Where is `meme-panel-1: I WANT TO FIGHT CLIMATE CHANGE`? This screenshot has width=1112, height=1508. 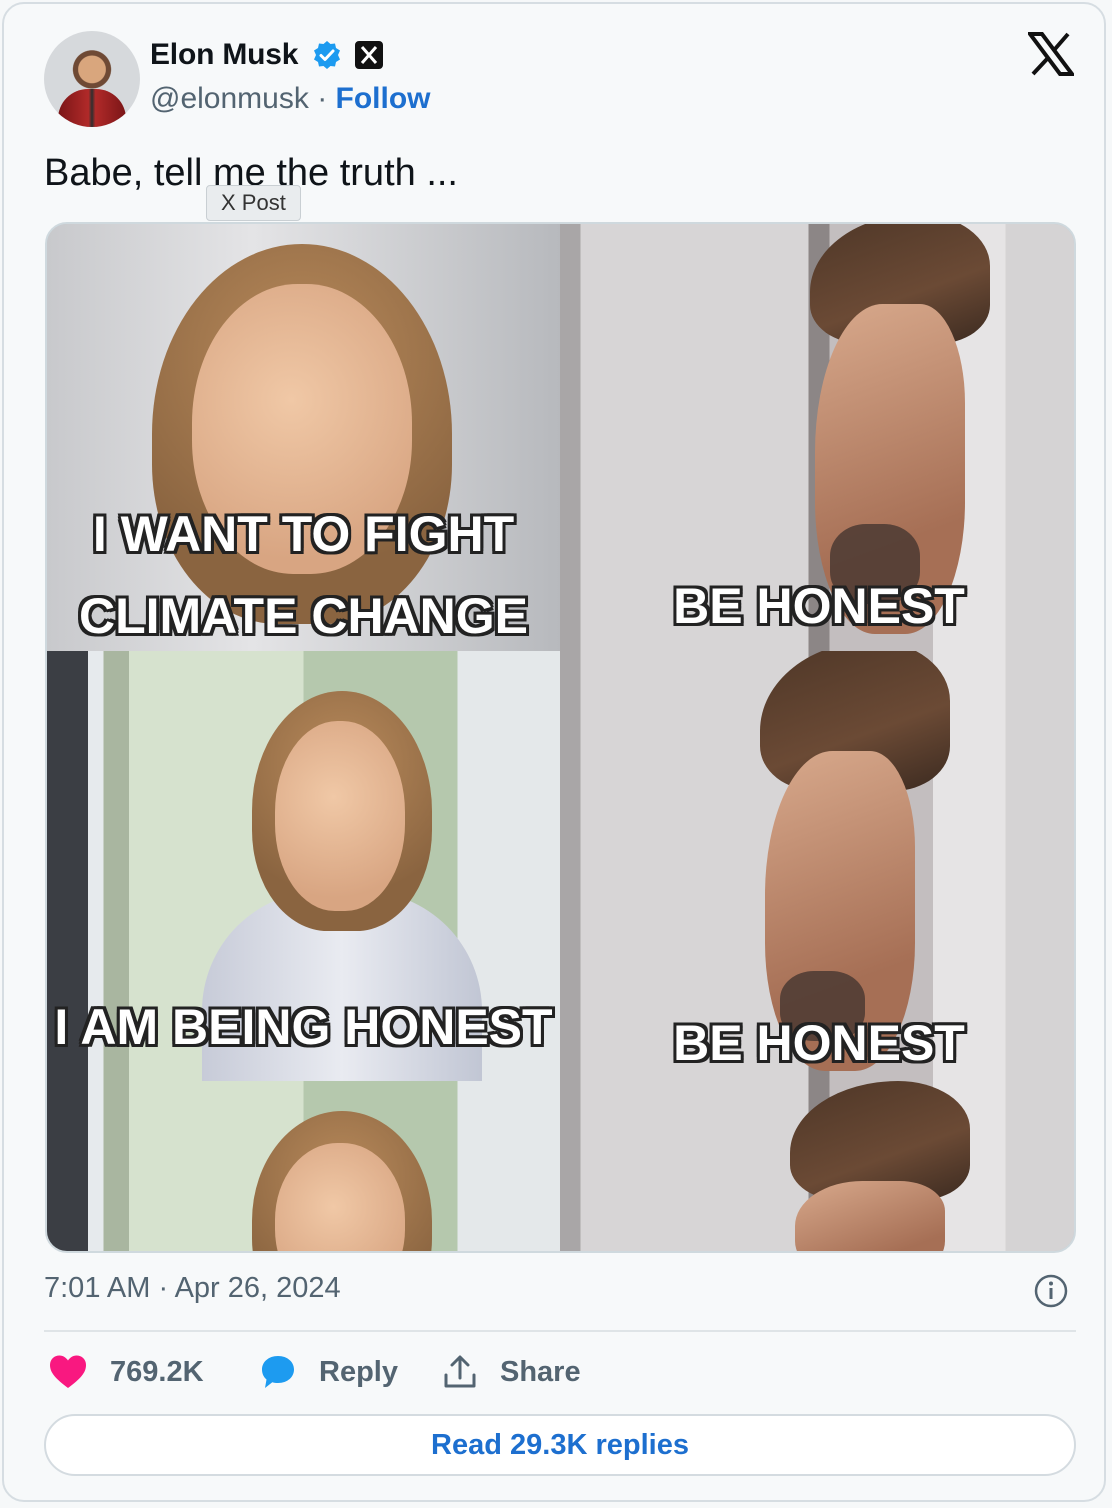
meme-panel-1: I WANT TO FIGHT CLIMATE CHANGE is located at coordinates (303, 437).